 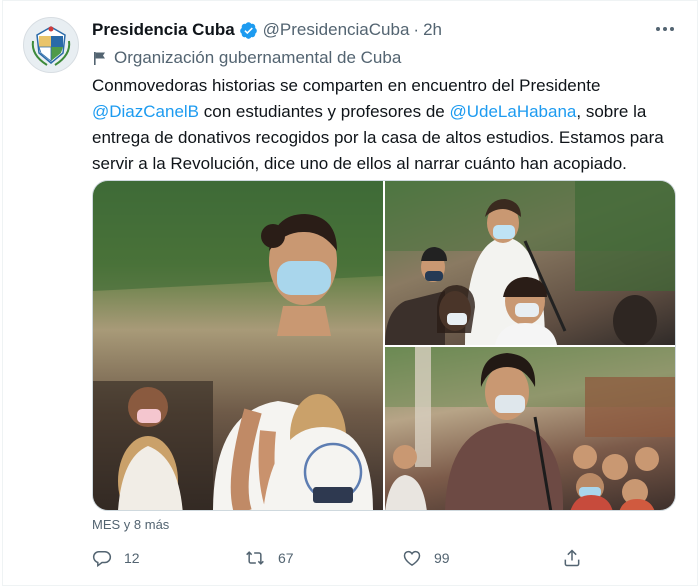 What do you see at coordinates (426, 558) in the screenshot?
I see `like-button: 99` at bounding box center [426, 558].